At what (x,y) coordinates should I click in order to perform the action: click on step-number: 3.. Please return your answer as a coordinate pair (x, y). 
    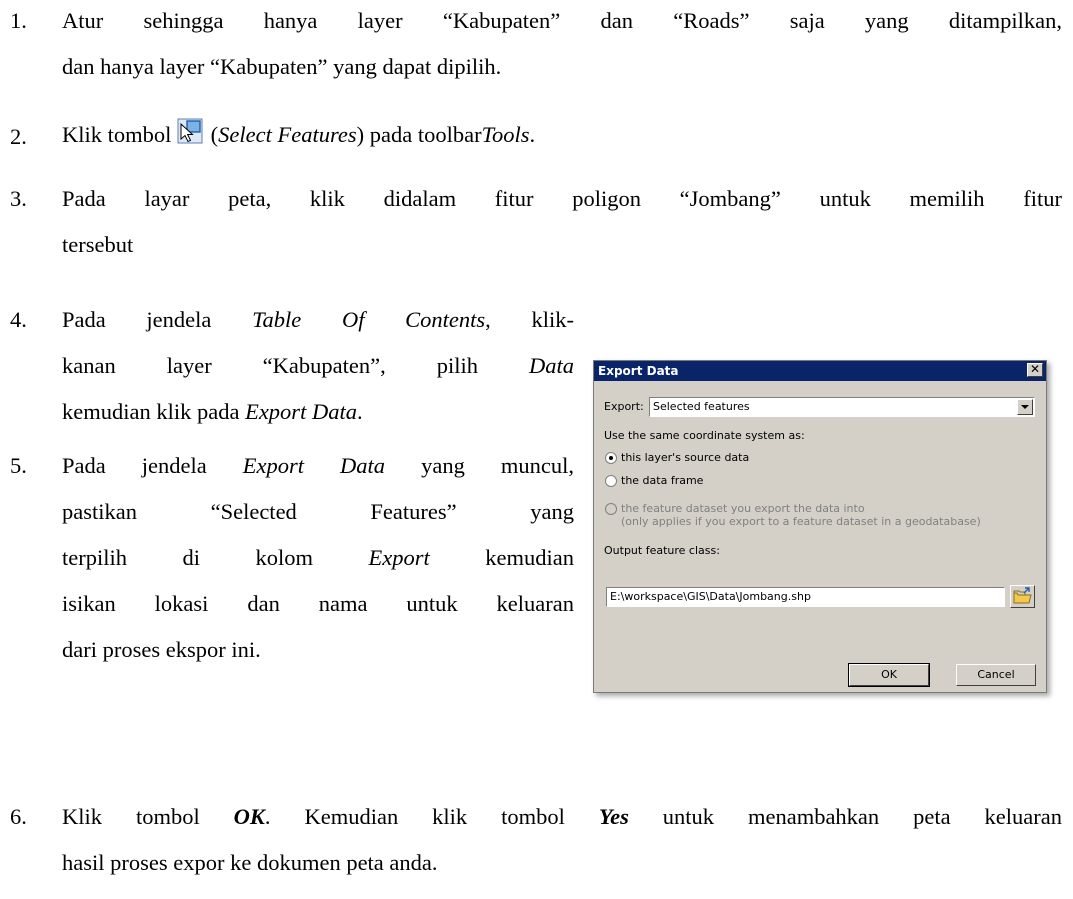
    Looking at the image, I should click on (18, 198).